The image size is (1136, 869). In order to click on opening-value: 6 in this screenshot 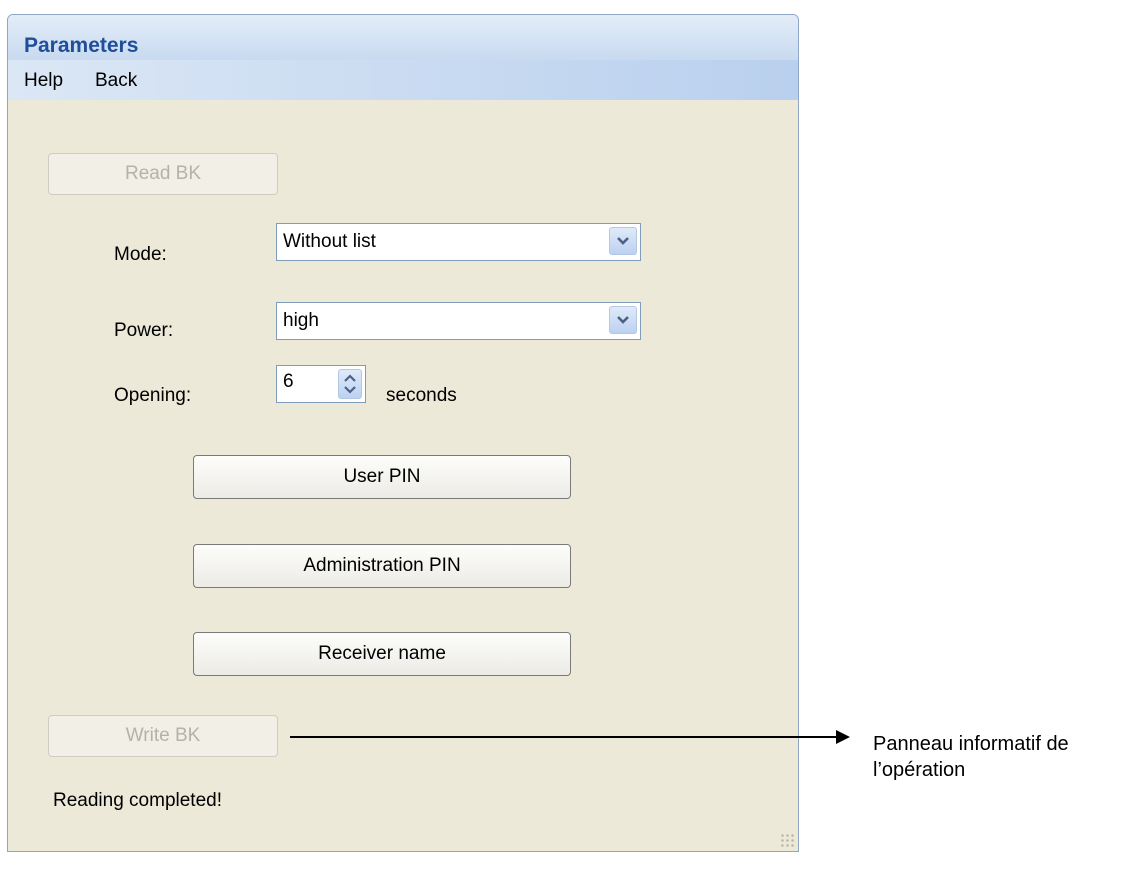, I will do `click(288, 381)`.